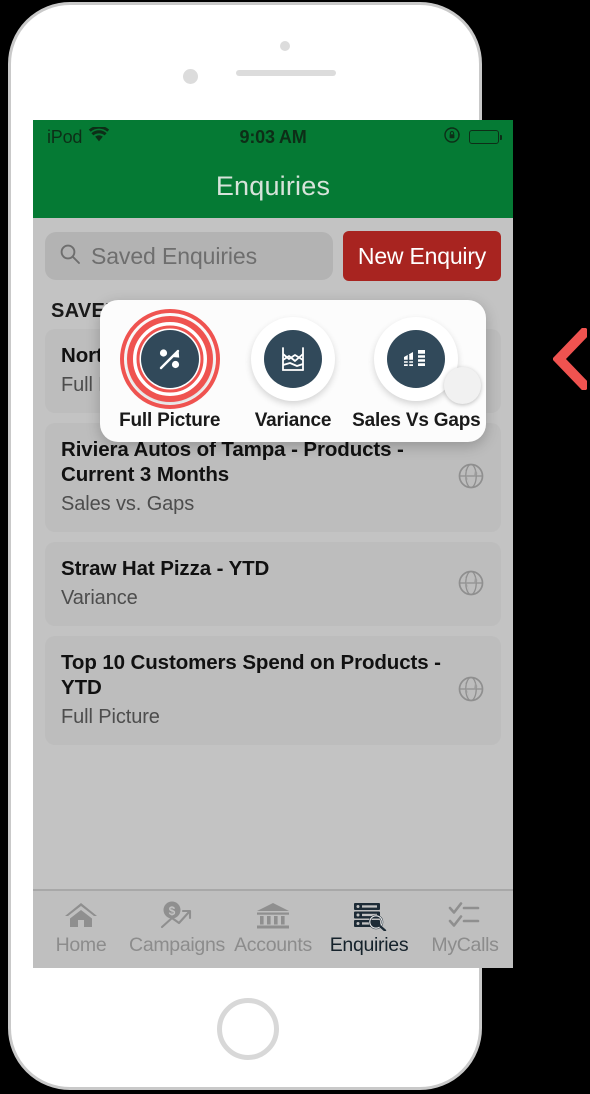 The image size is (590, 1094). I want to click on page-title: Enquiries, so click(273, 185).